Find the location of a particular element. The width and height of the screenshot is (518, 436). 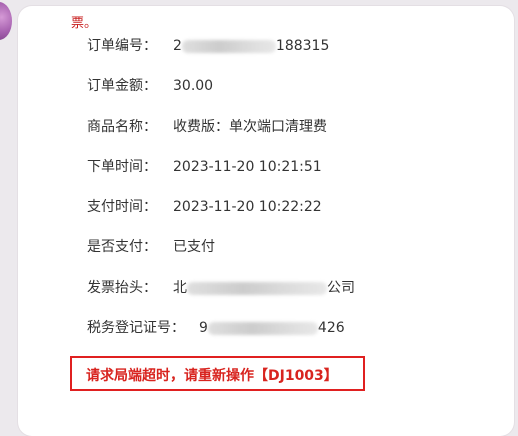

paid-status-value: 已支付 is located at coordinates (194, 247).